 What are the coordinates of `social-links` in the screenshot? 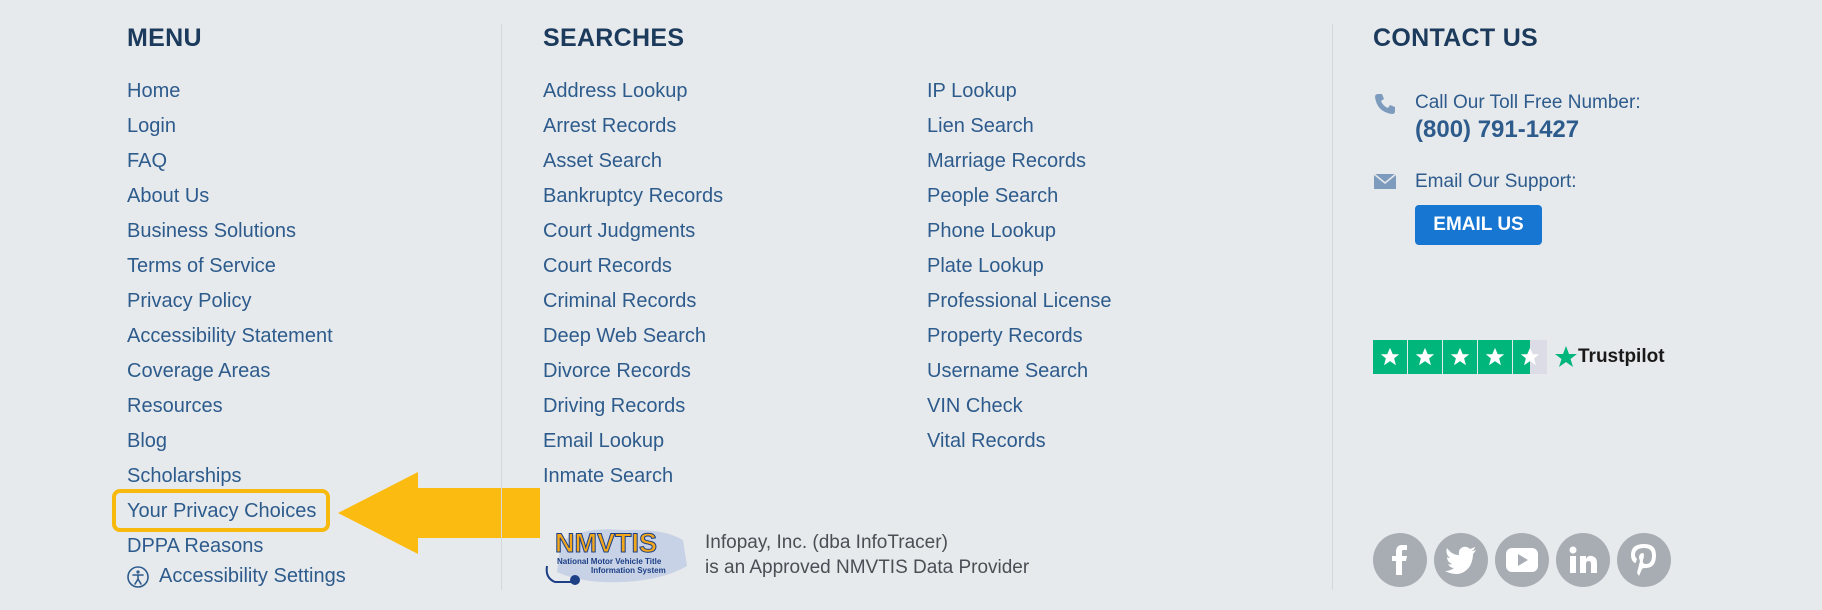 It's located at (1525, 560).